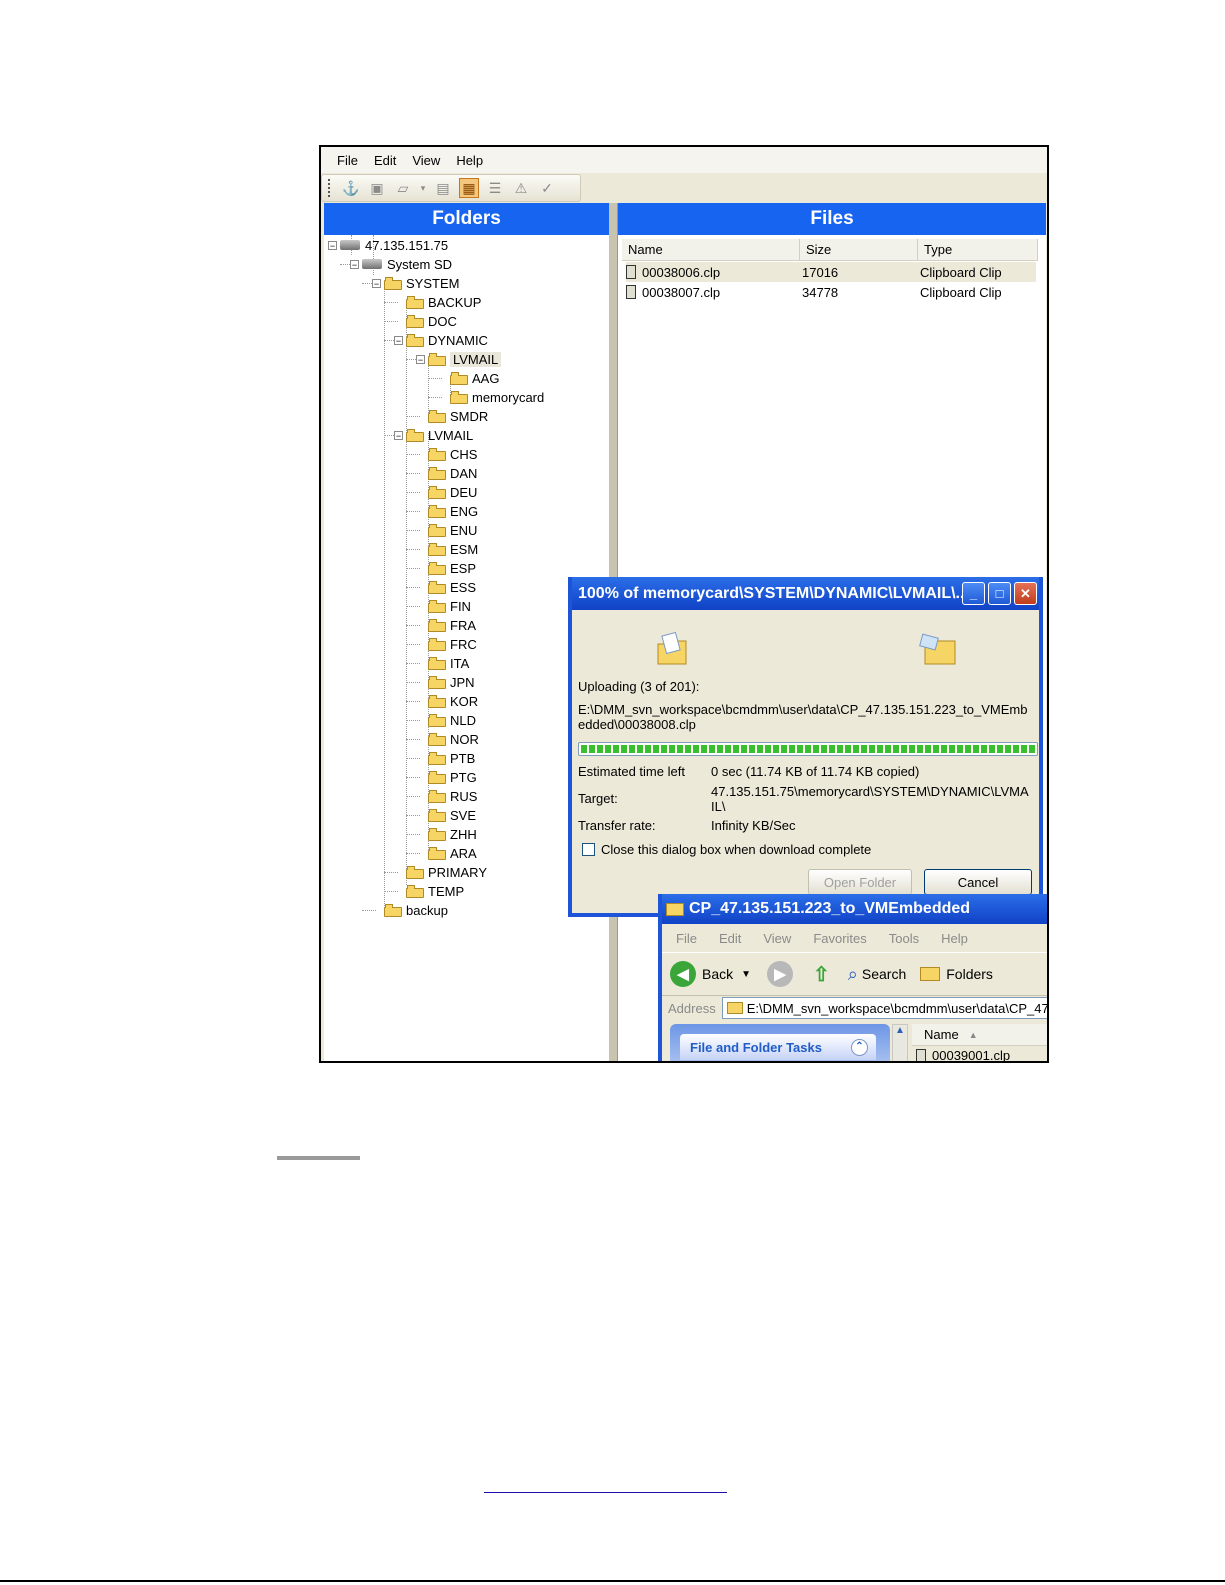 Image resolution: width=1225 pixels, height=1585 pixels. I want to click on copy-icon: ▦, so click(469, 188).